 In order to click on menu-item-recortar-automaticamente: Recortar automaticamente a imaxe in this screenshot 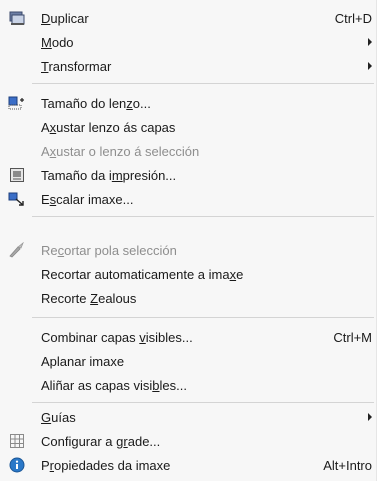, I will do `click(188, 274)`.